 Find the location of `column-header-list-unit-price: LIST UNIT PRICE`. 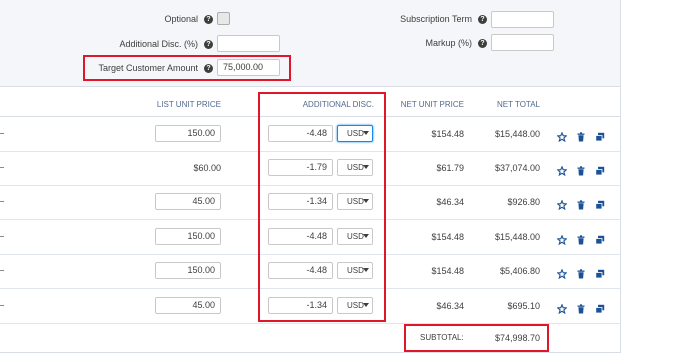

column-header-list-unit-price: LIST UNIT PRICE is located at coordinates (175, 104).